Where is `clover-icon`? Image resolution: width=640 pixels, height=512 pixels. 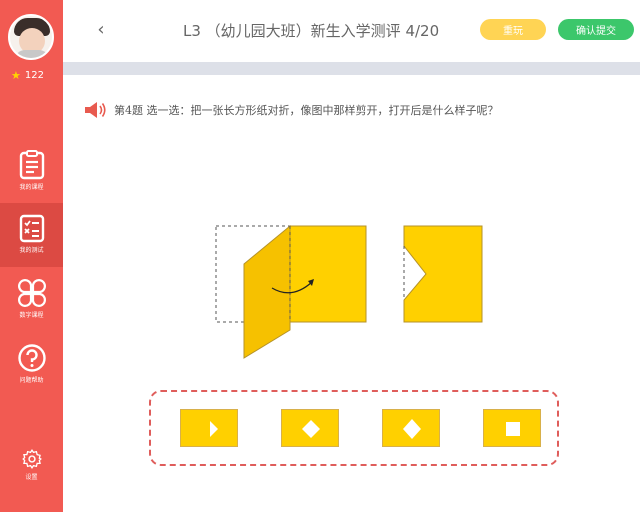
clover-icon is located at coordinates (31, 293).